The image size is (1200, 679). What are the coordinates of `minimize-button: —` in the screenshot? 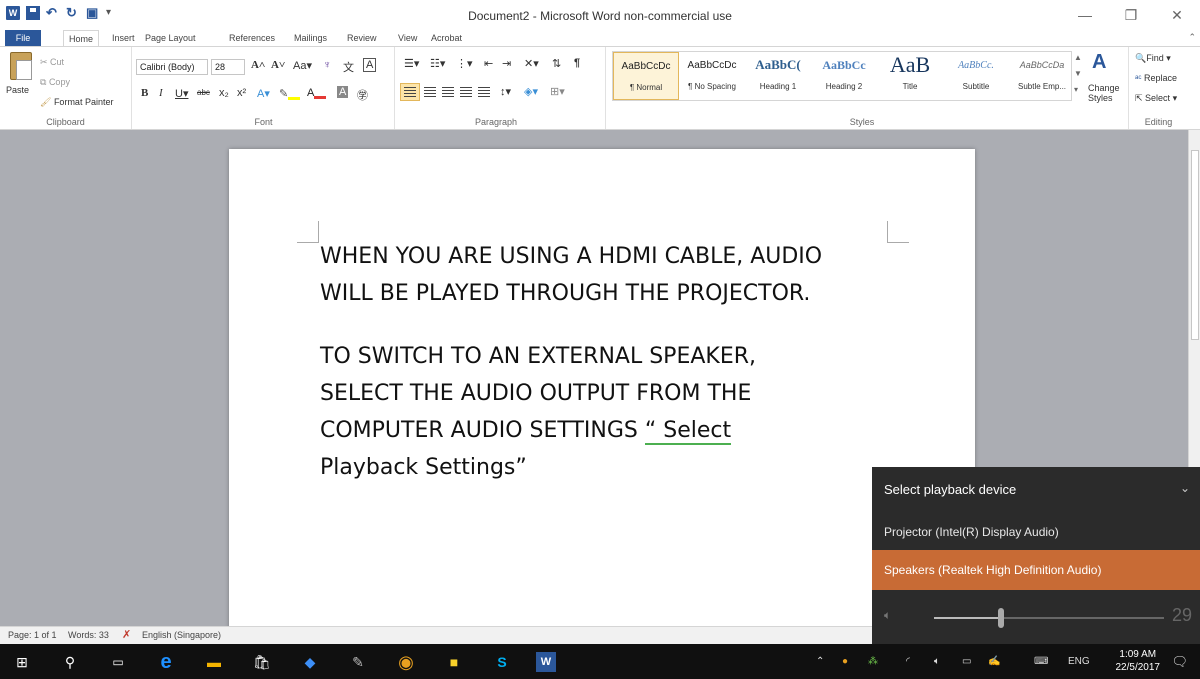 It's located at (1085, 15).